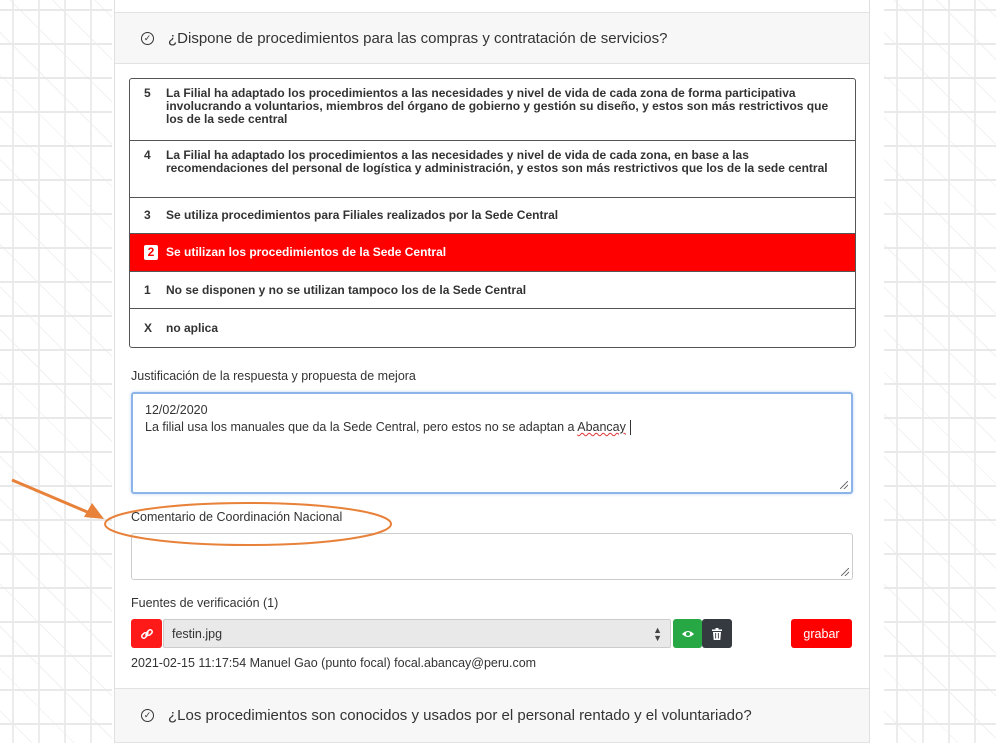  Describe the element at coordinates (56, 371) in the screenshot. I see `background-pattern-left` at that location.